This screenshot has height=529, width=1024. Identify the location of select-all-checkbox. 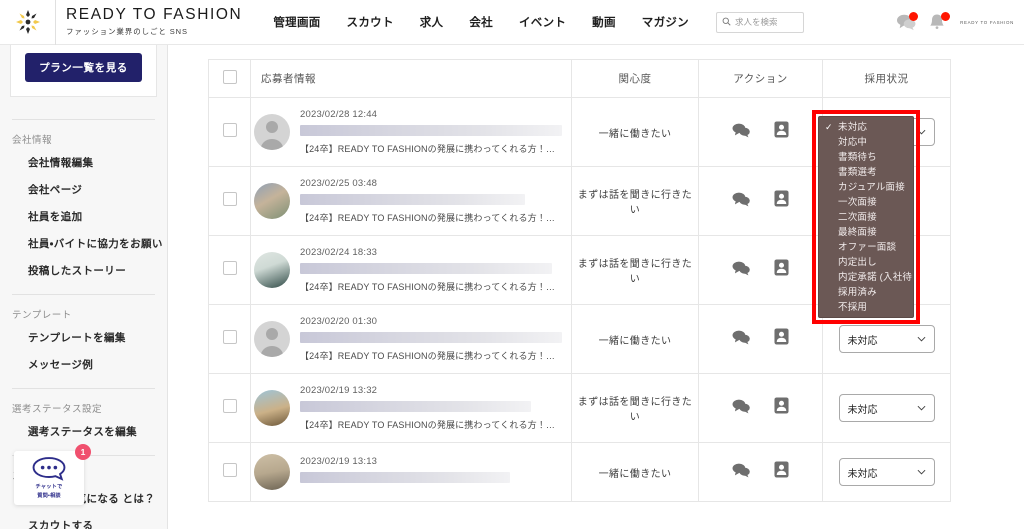
(229, 77).